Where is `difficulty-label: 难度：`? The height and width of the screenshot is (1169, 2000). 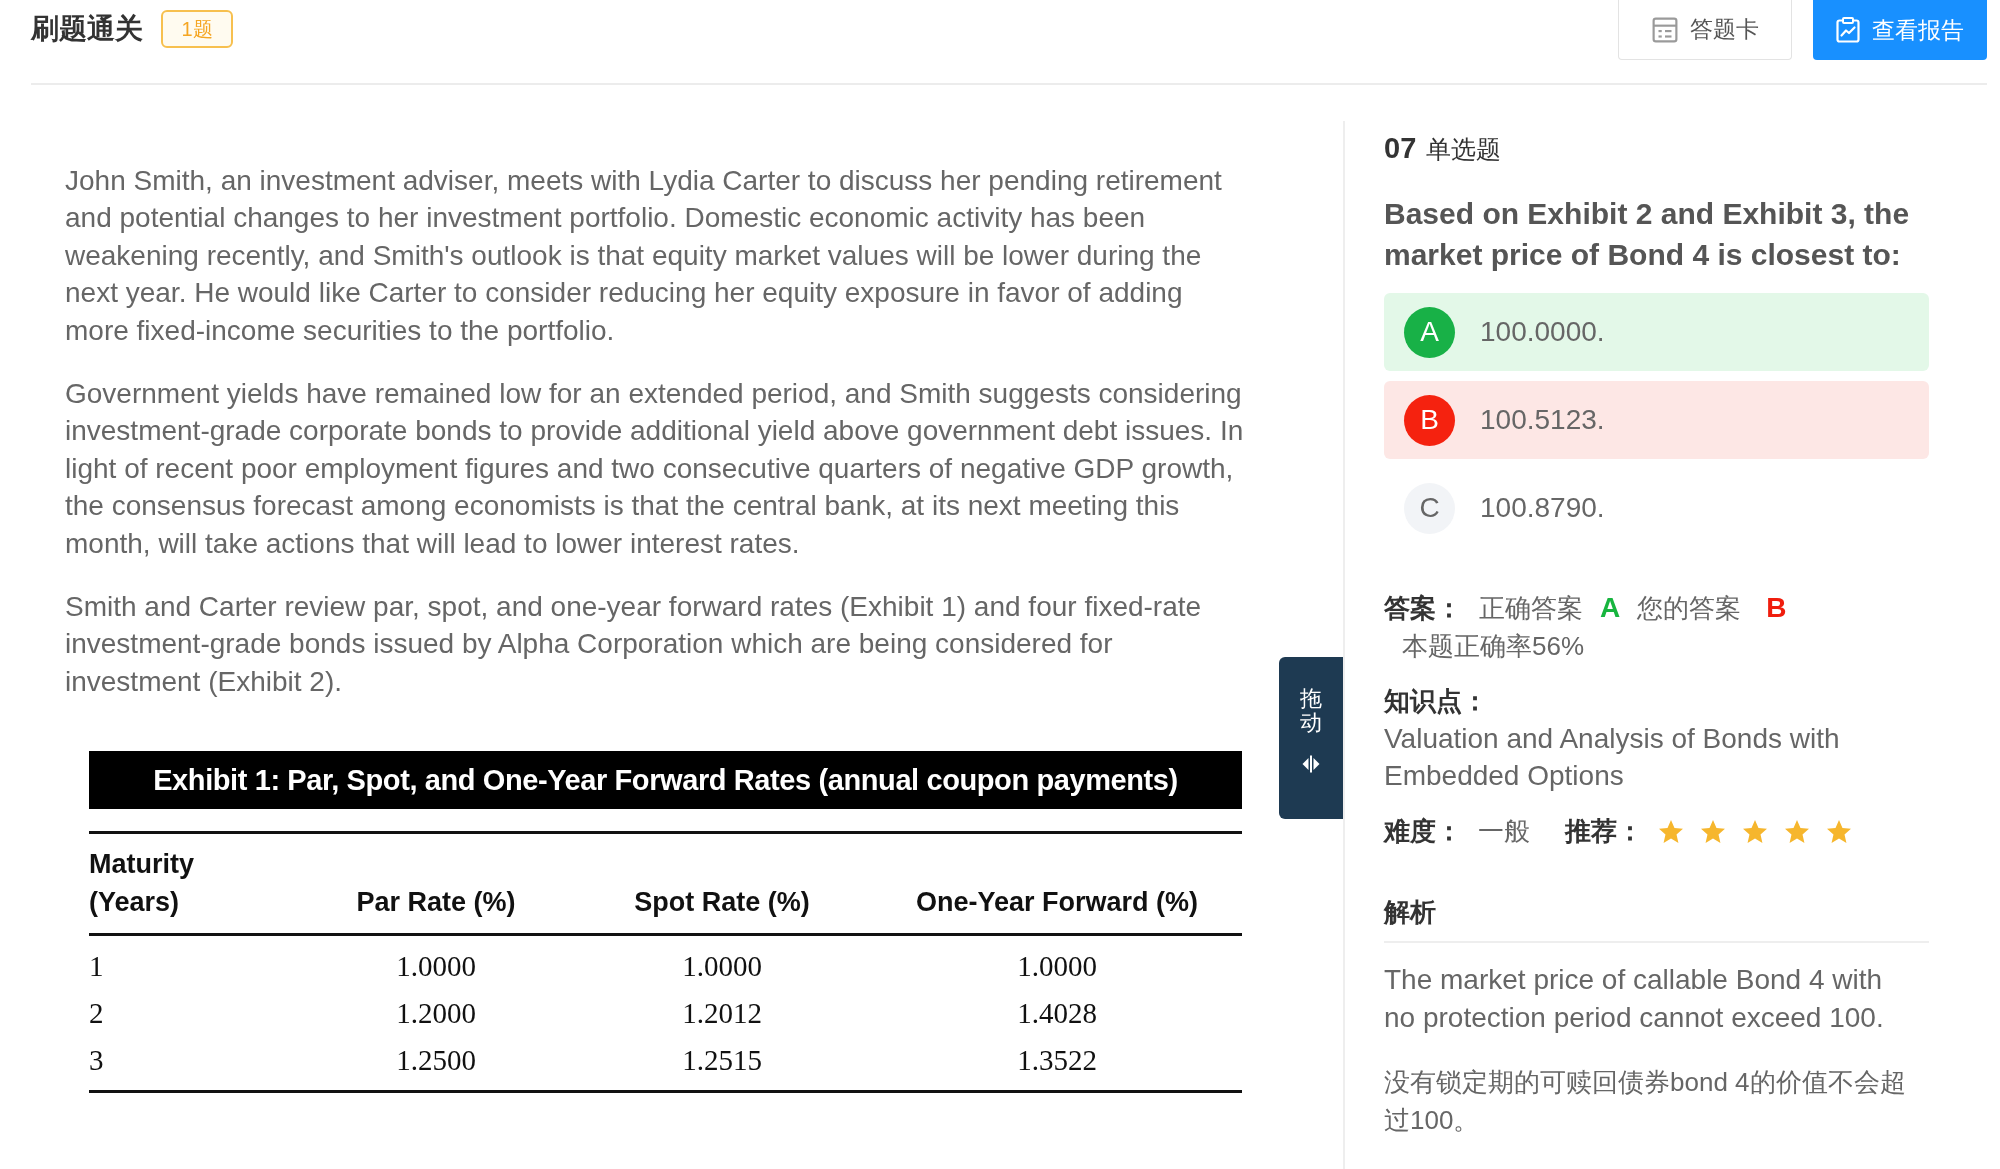
difficulty-label: 难度： is located at coordinates (1423, 831).